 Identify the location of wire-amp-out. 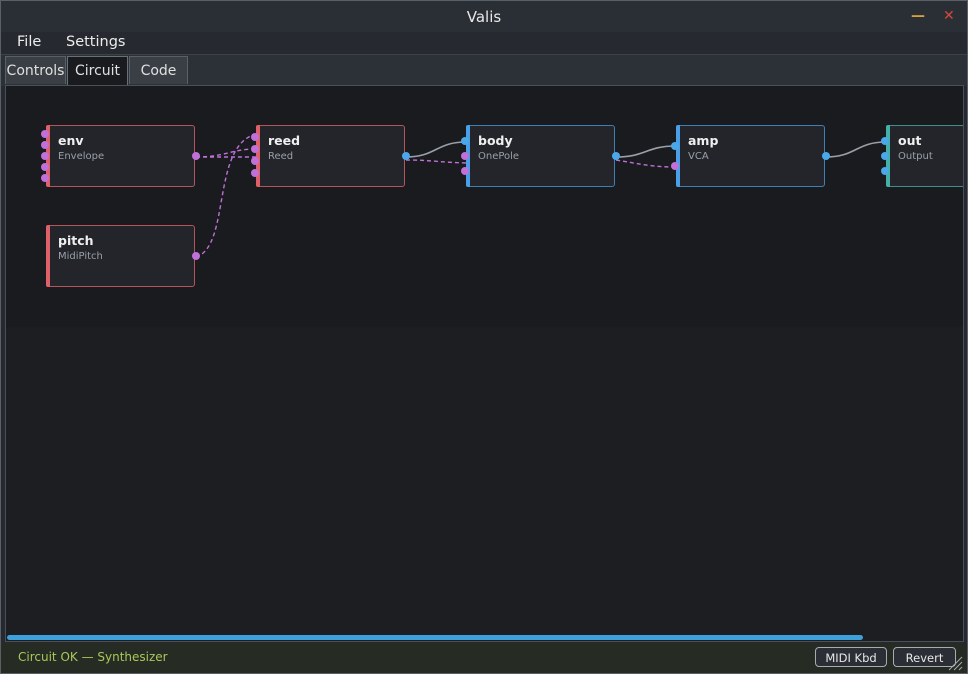
(856, 149).